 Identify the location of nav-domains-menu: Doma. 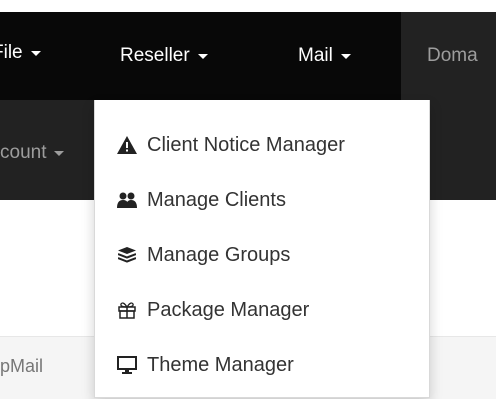
(448, 56).